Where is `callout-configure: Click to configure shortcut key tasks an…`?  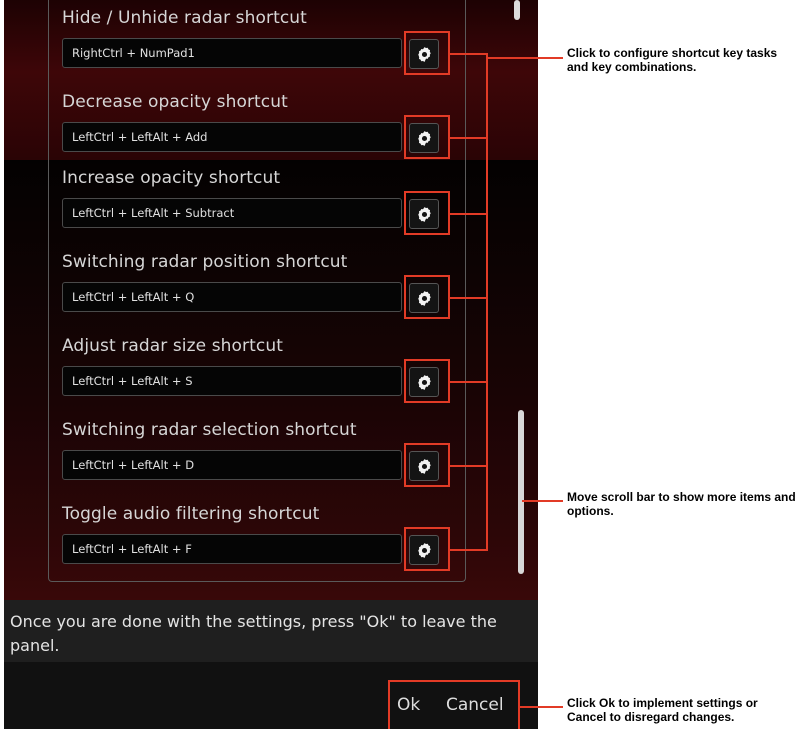
callout-configure: Click to configure shortcut key tasks an… is located at coordinates (672, 60).